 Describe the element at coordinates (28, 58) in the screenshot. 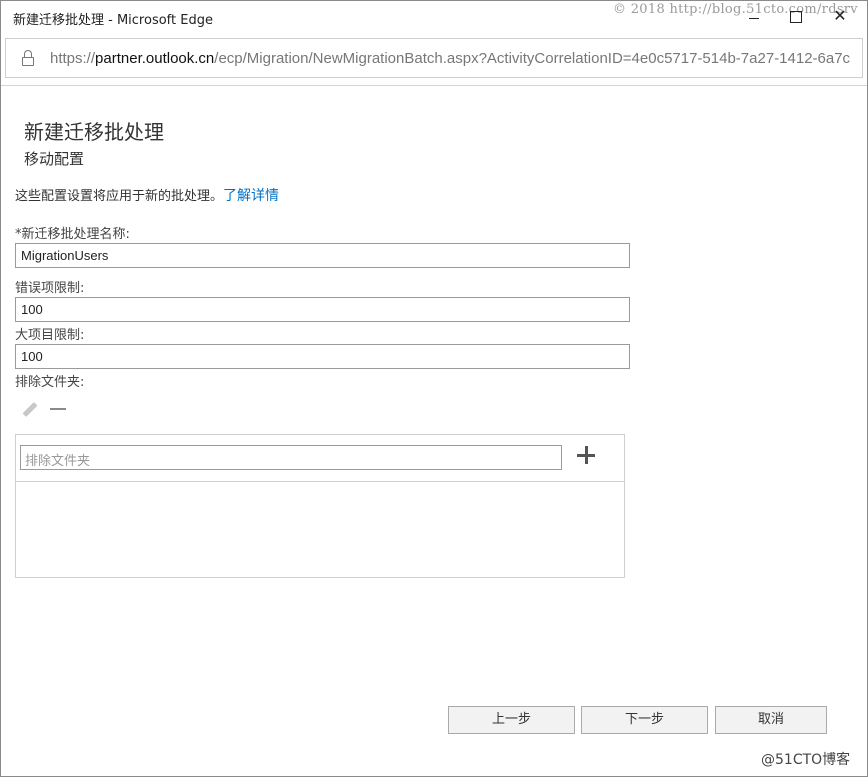

I see `lock-icon` at that location.